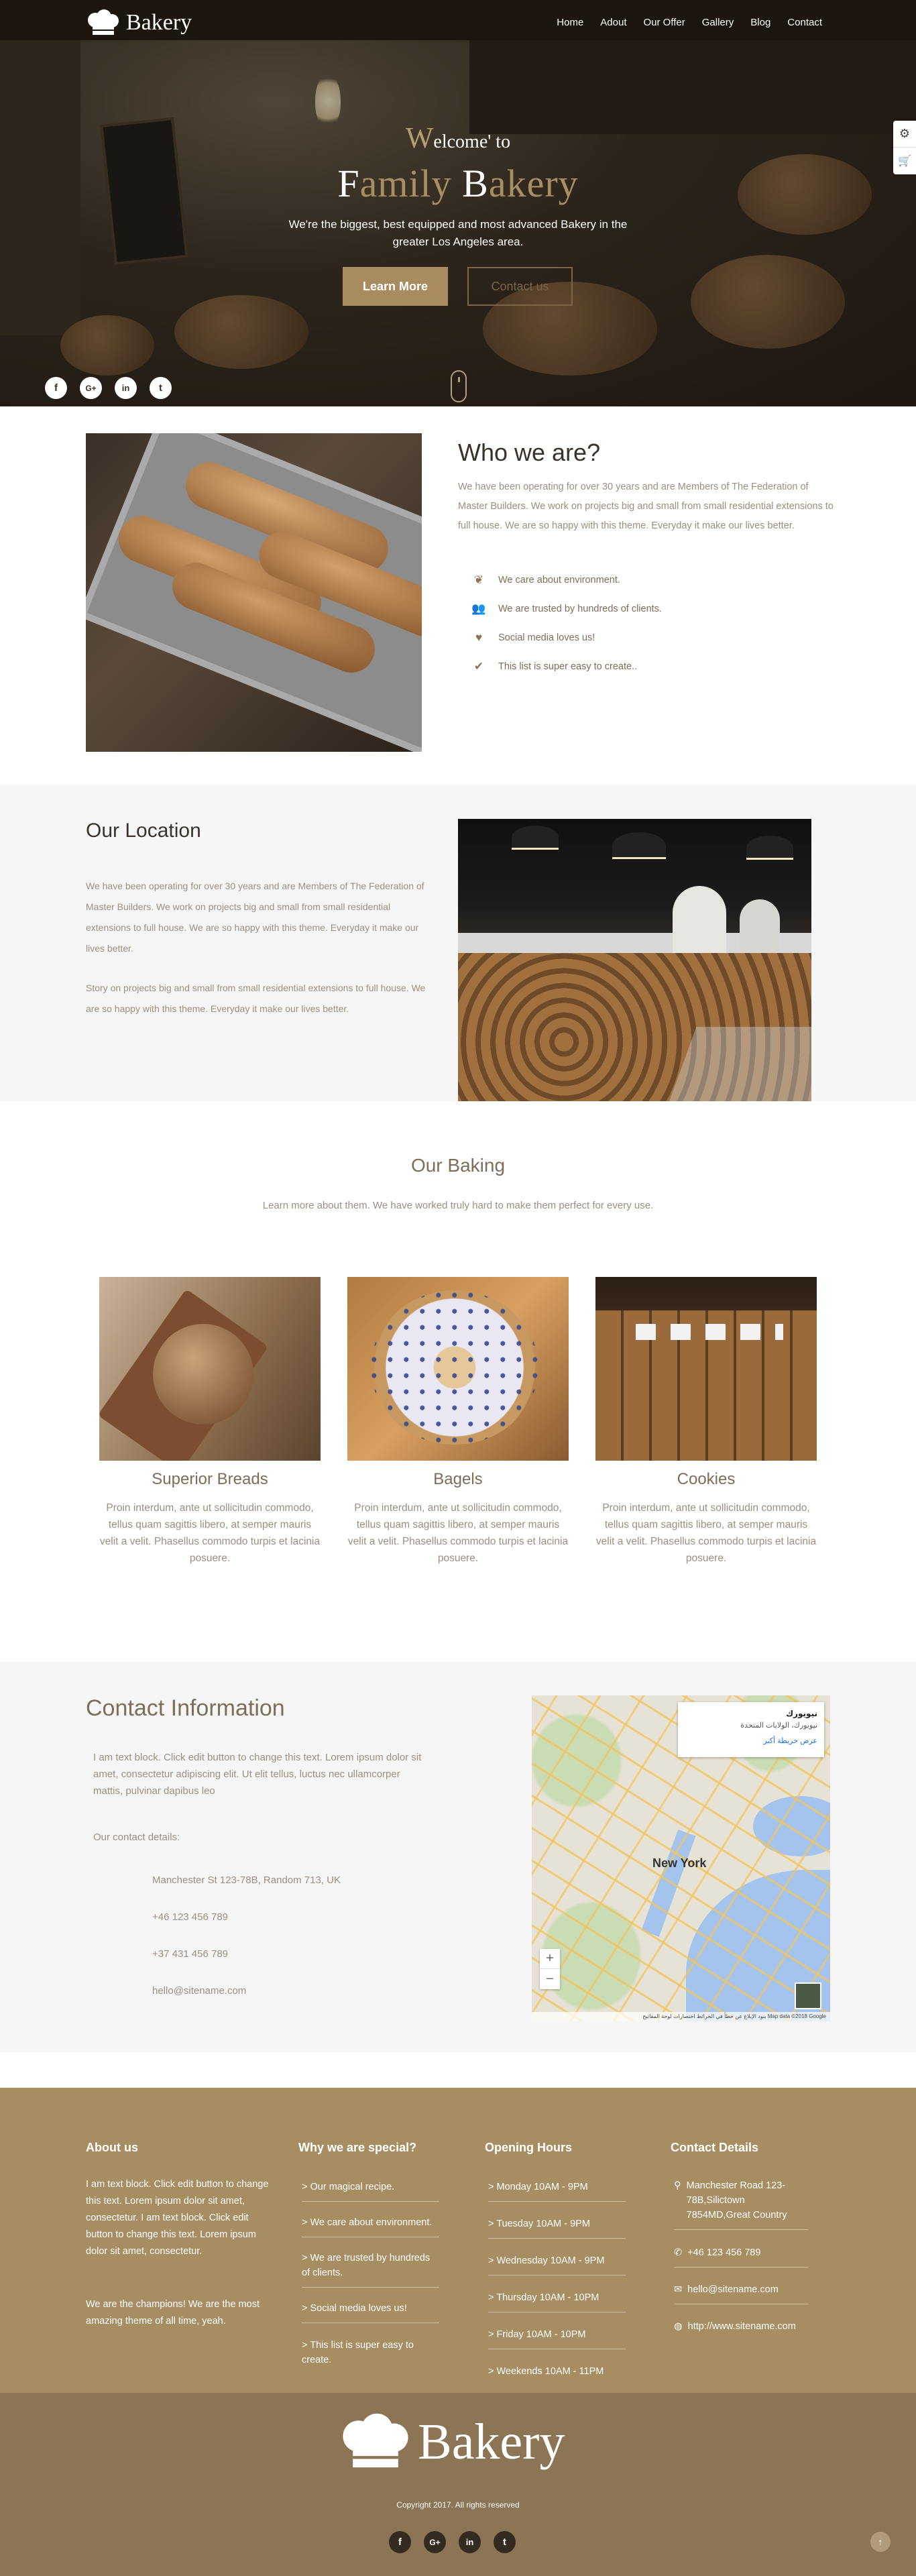 This screenshot has width=916, height=2576. I want to click on nav-blog: Blog, so click(760, 22).